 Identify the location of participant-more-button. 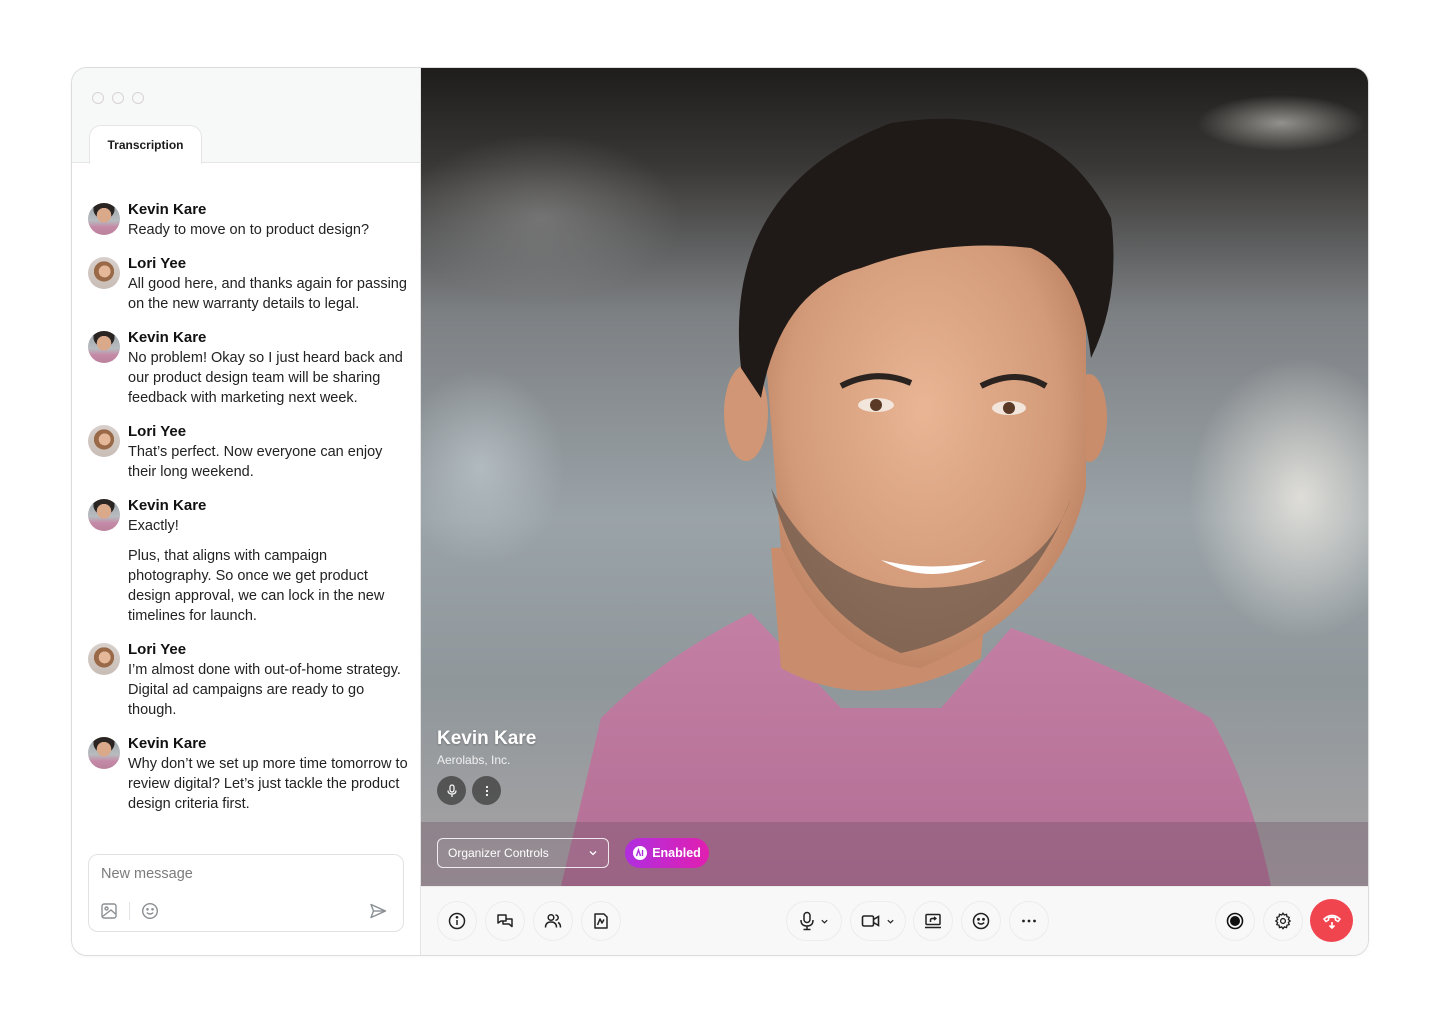
(486, 790).